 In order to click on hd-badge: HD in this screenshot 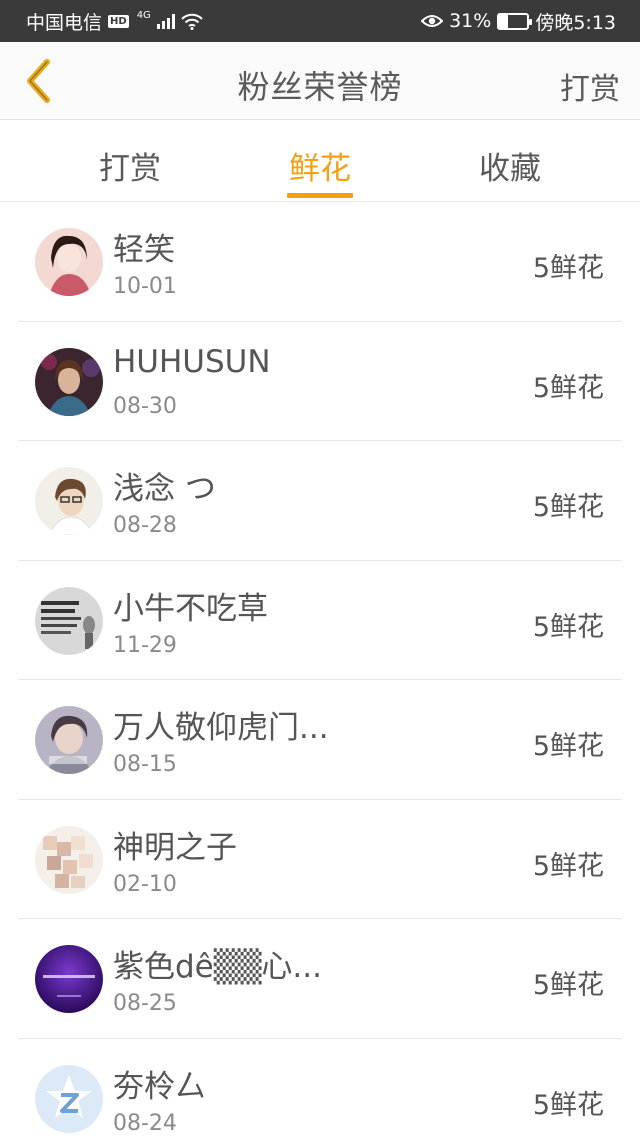, I will do `click(118, 21)`.